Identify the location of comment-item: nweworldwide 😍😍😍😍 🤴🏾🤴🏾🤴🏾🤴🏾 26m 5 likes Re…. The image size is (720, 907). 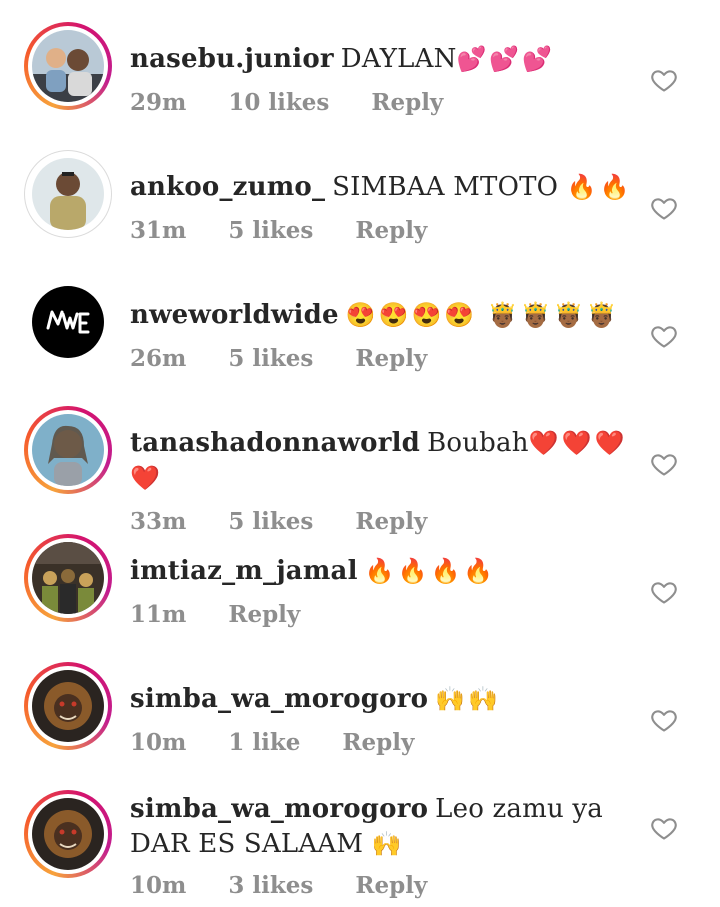
(360, 340).